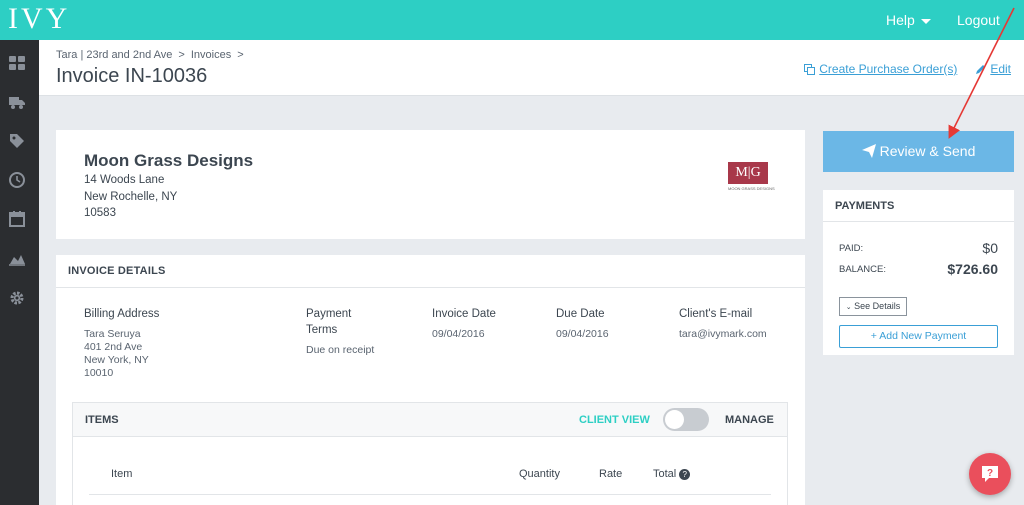  Describe the element at coordinates (430, 494) in the screenshot. I see `divider` at that location.